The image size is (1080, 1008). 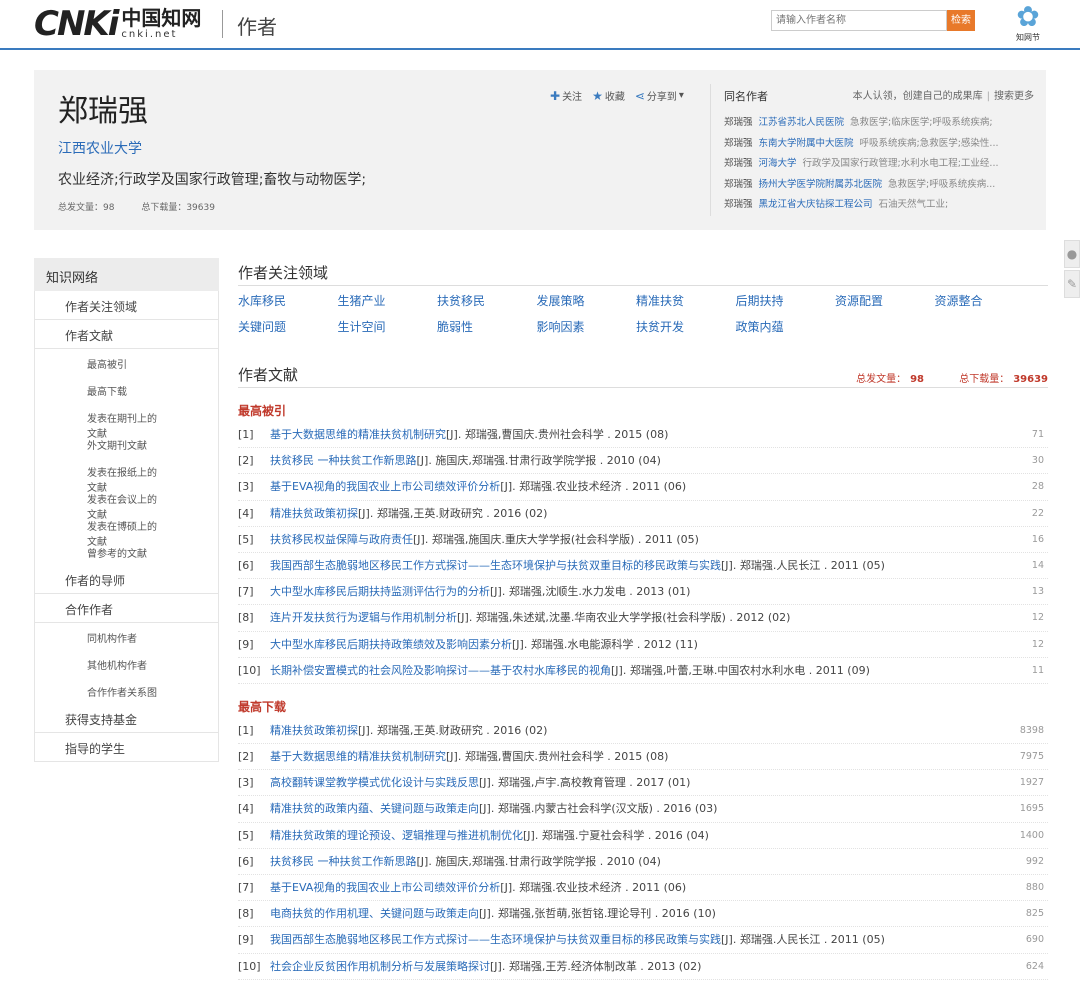 What do you see at coordinates (786, 303) in the screenshot?
I see `focus-keyword-link: 后期扶持` at bounding box center [786, 303].